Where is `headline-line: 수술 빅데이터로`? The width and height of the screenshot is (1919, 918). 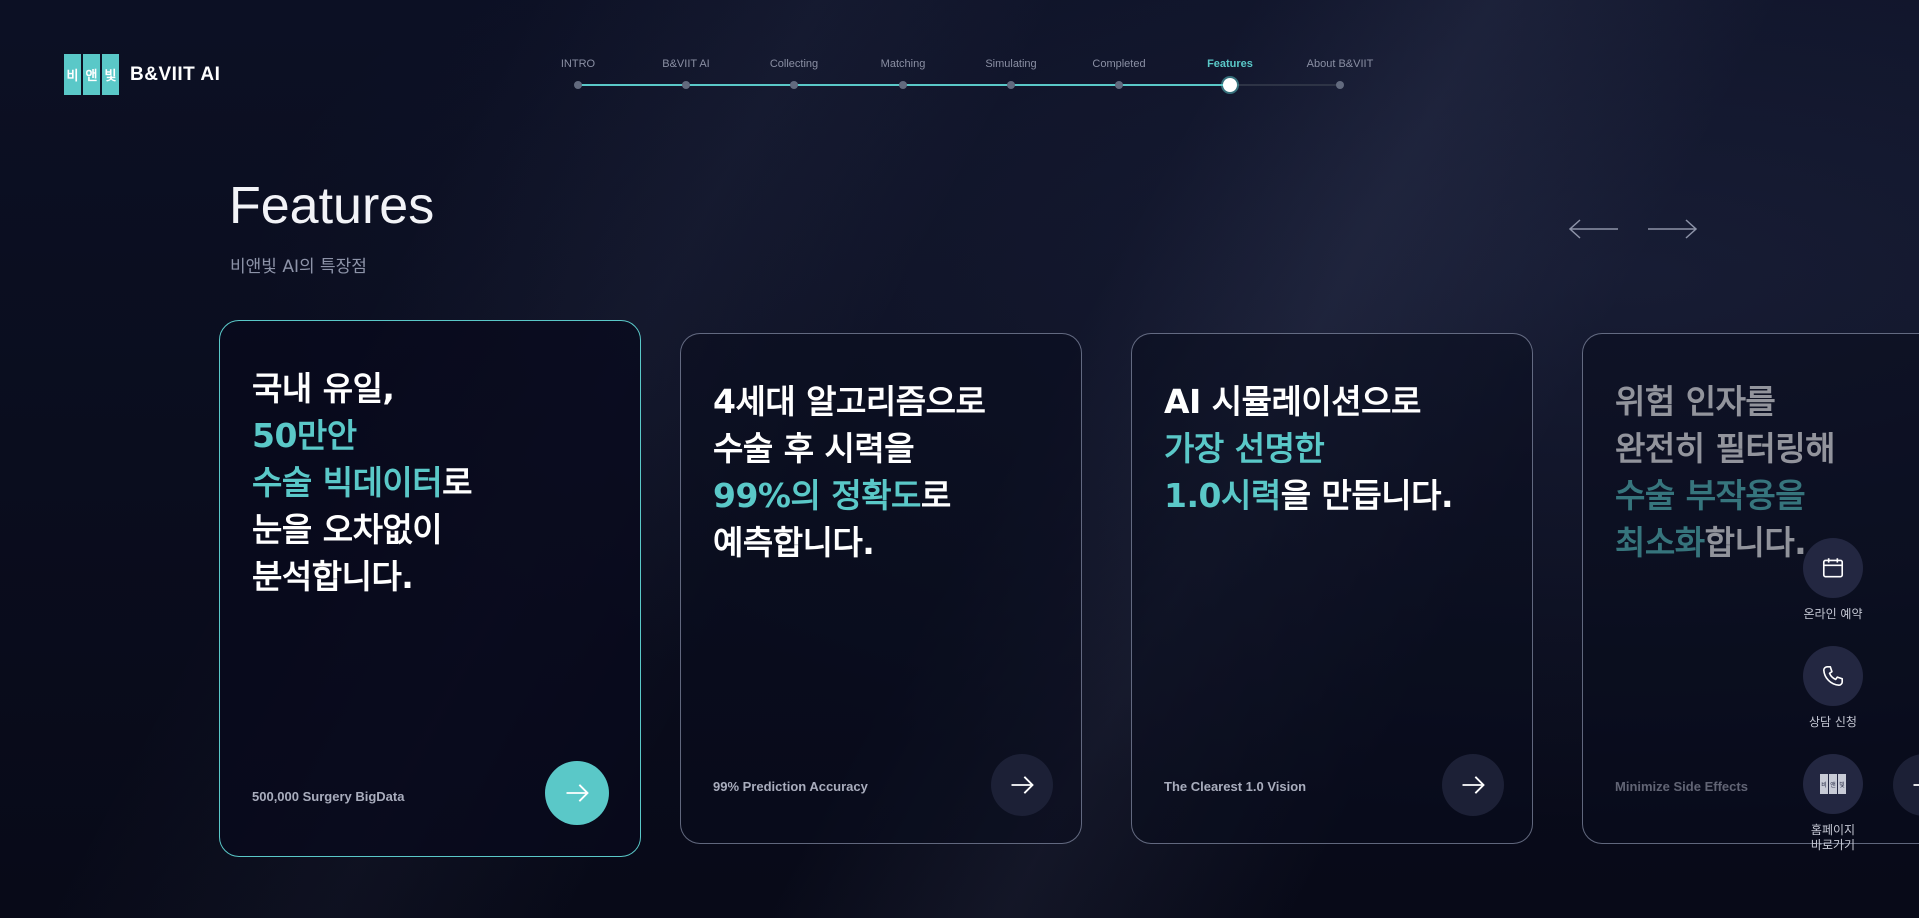
headline-line: 수술 빅데이터로 is located at coordinates (362, 482).